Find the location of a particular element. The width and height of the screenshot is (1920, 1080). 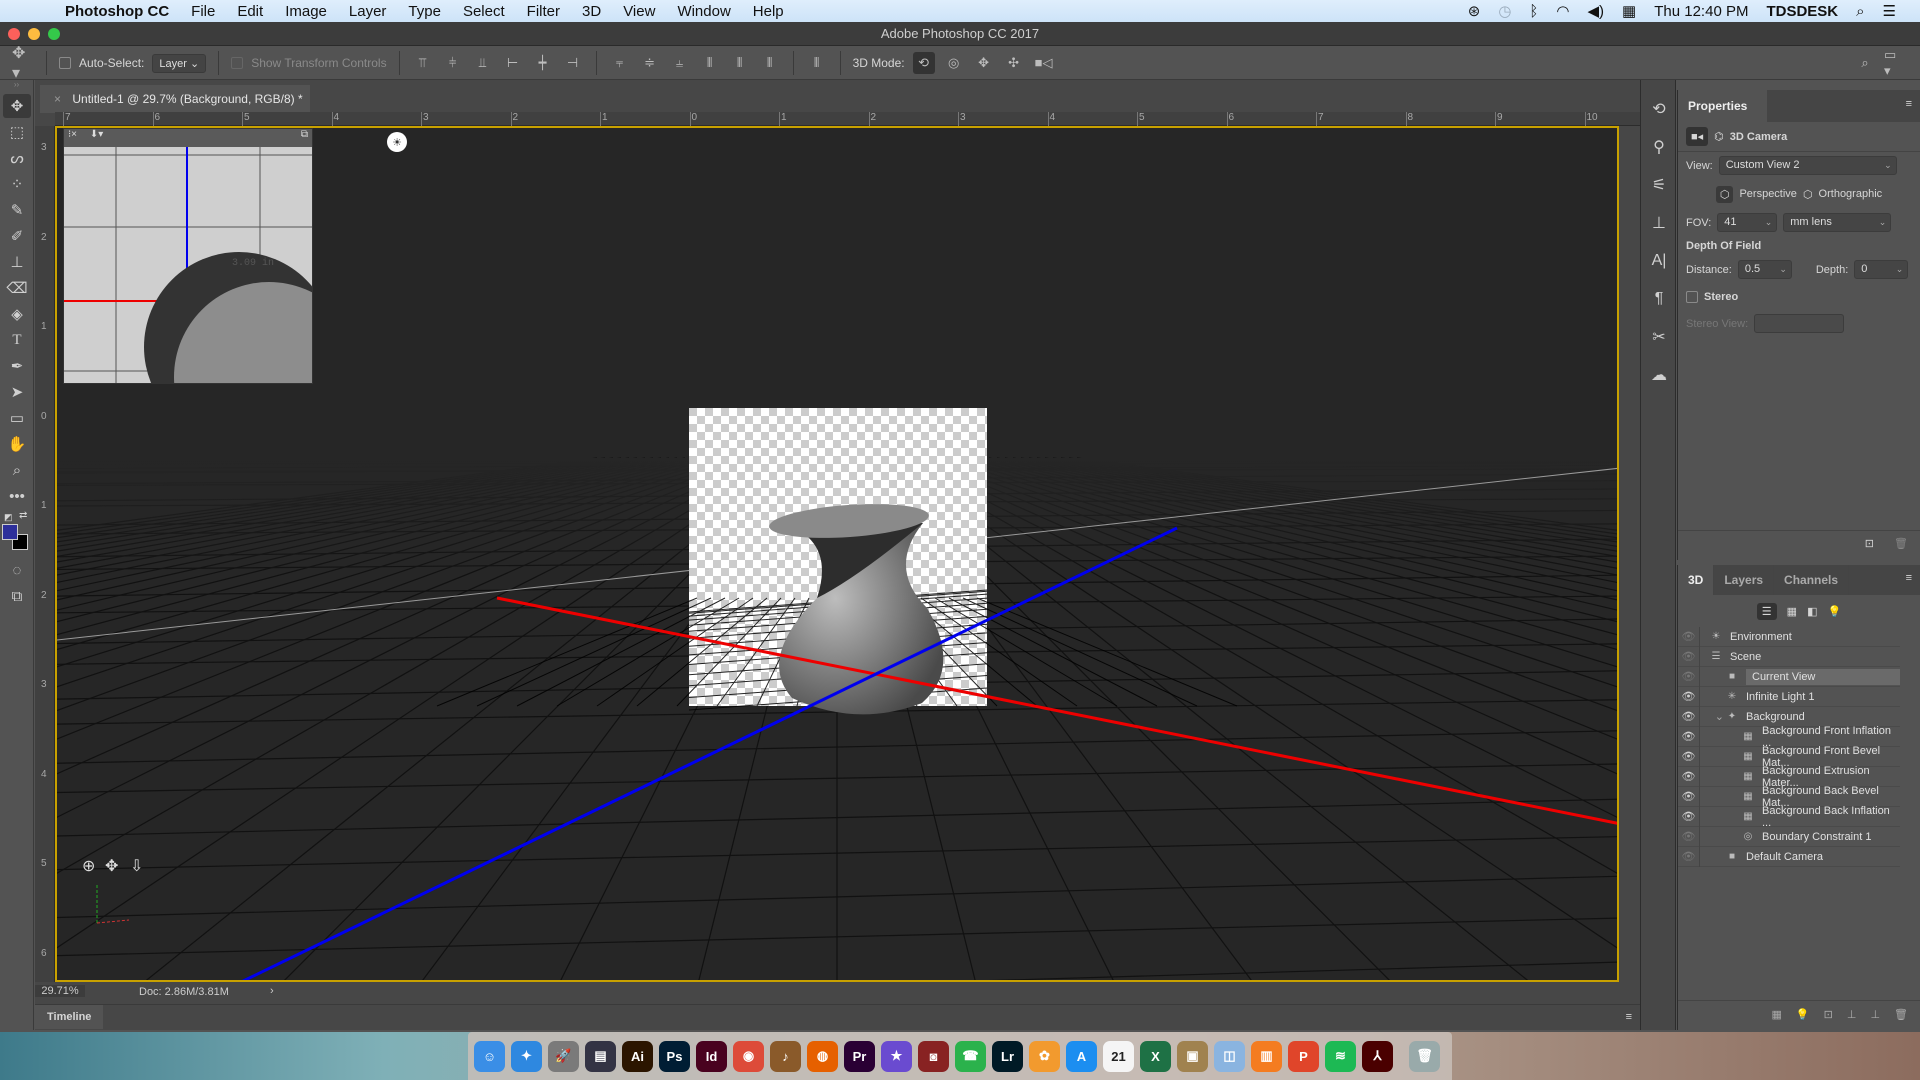

align-bottom-edges-icon: ⫫ is located at coordinates (483, 63).